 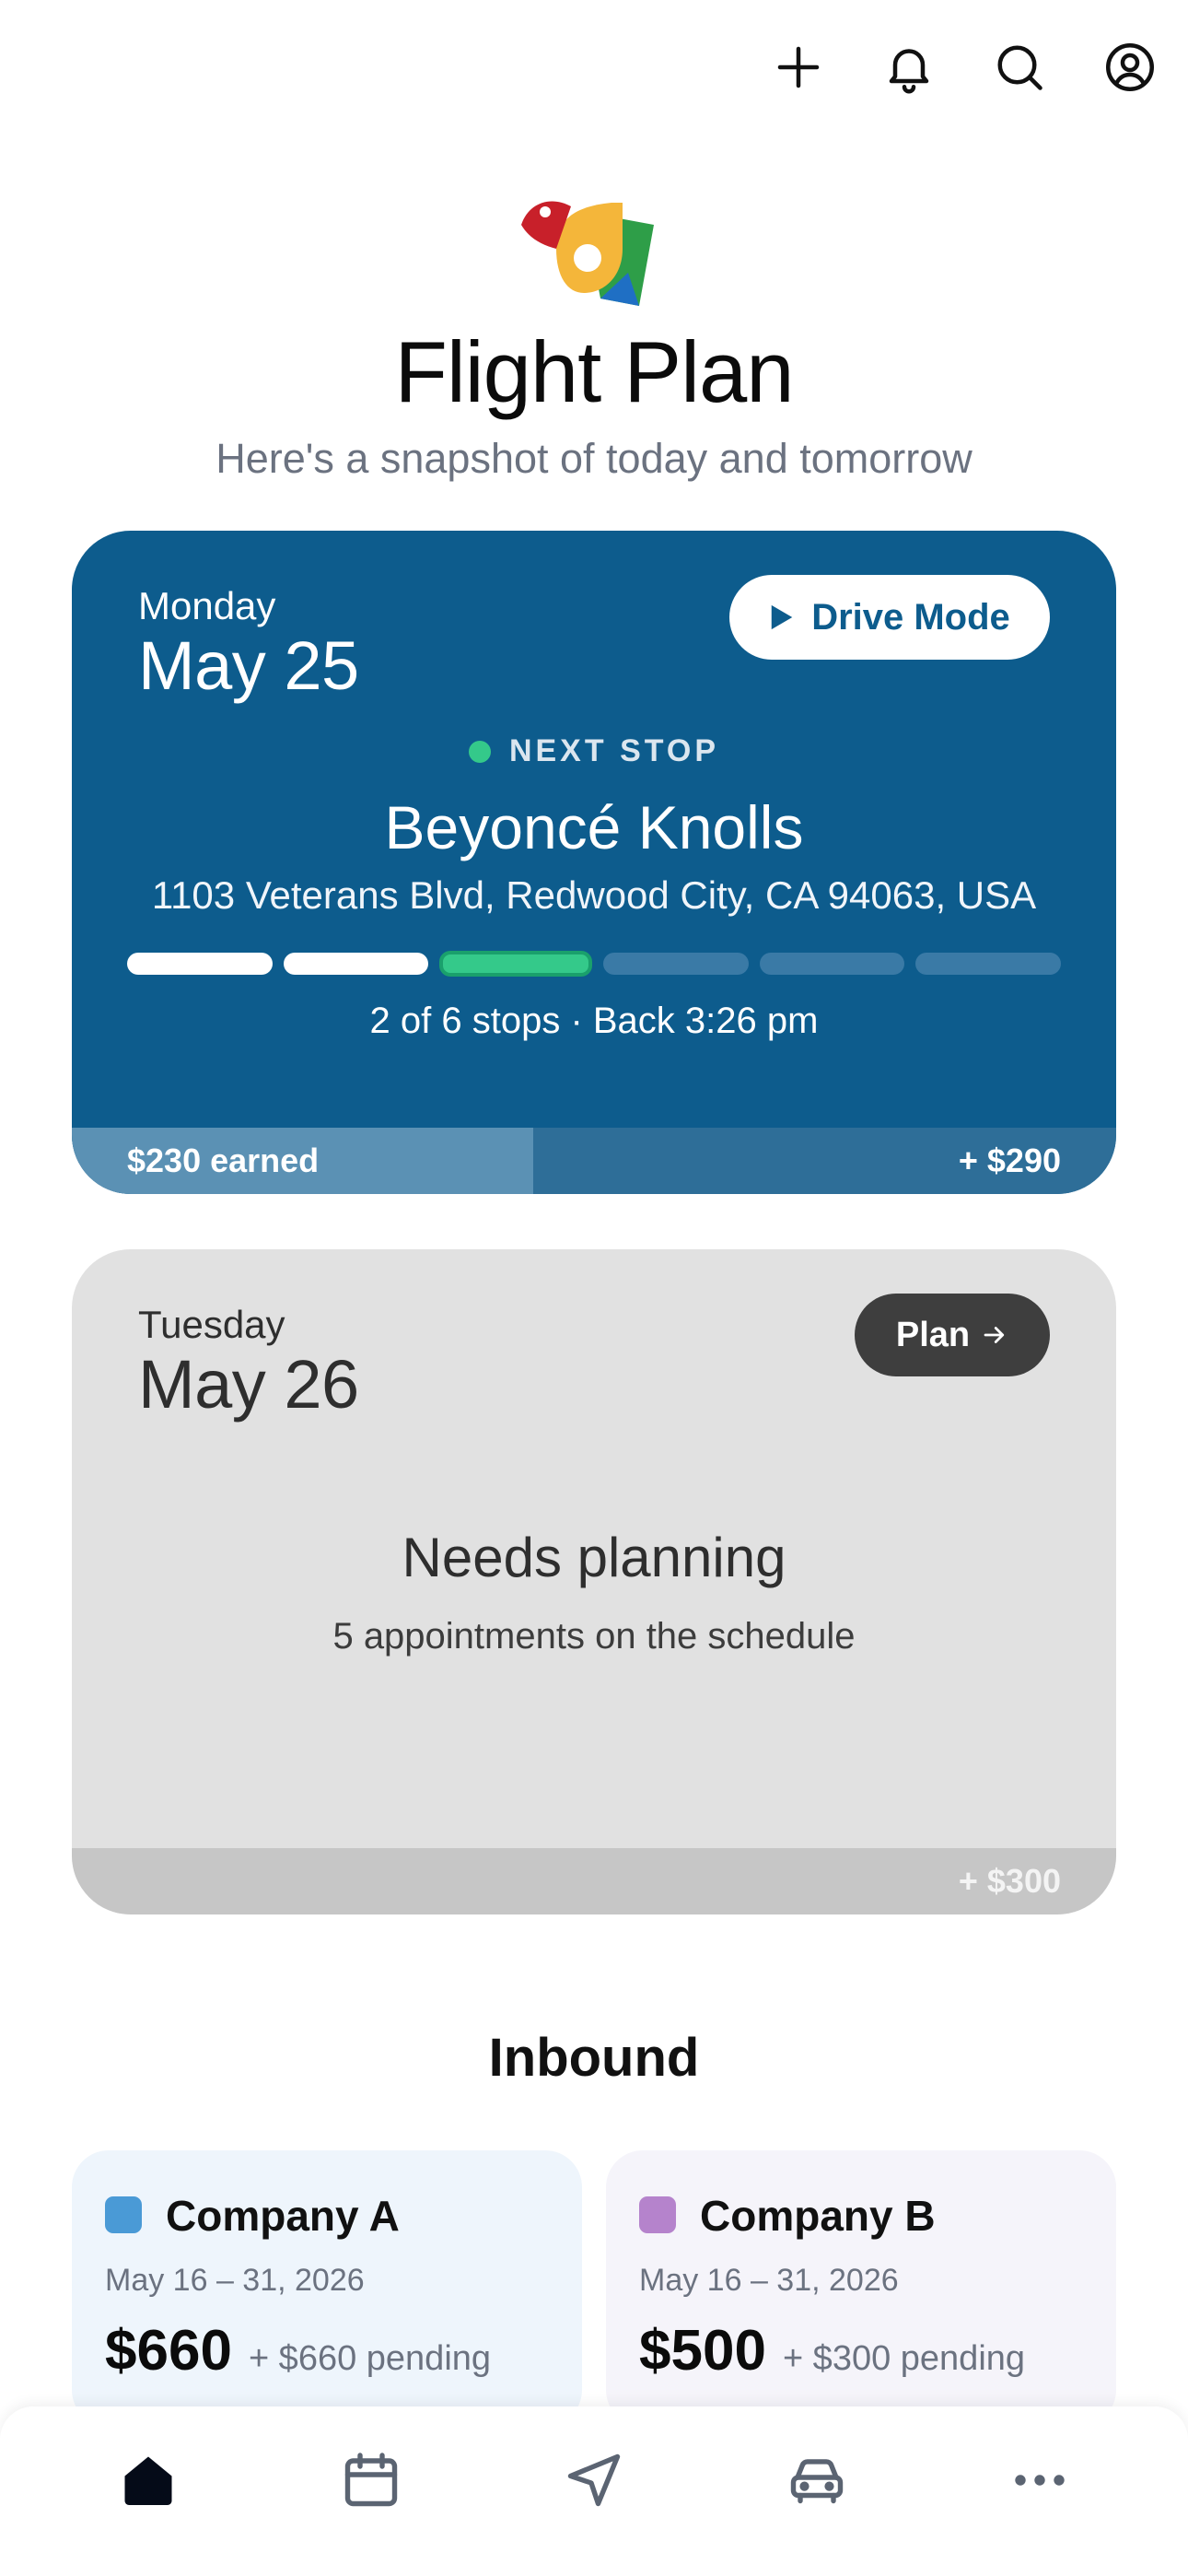 I want to click on search-button, so click(x=1019, y=67).